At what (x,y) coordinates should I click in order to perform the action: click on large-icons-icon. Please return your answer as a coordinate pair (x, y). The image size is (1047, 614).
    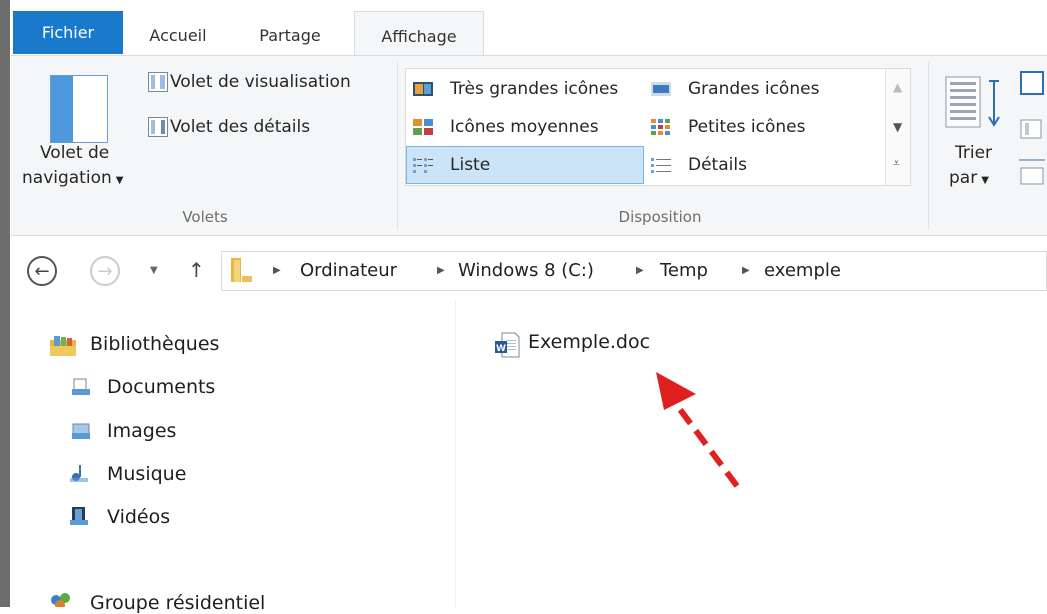
    Looking at the image, I should click on (661, 89).